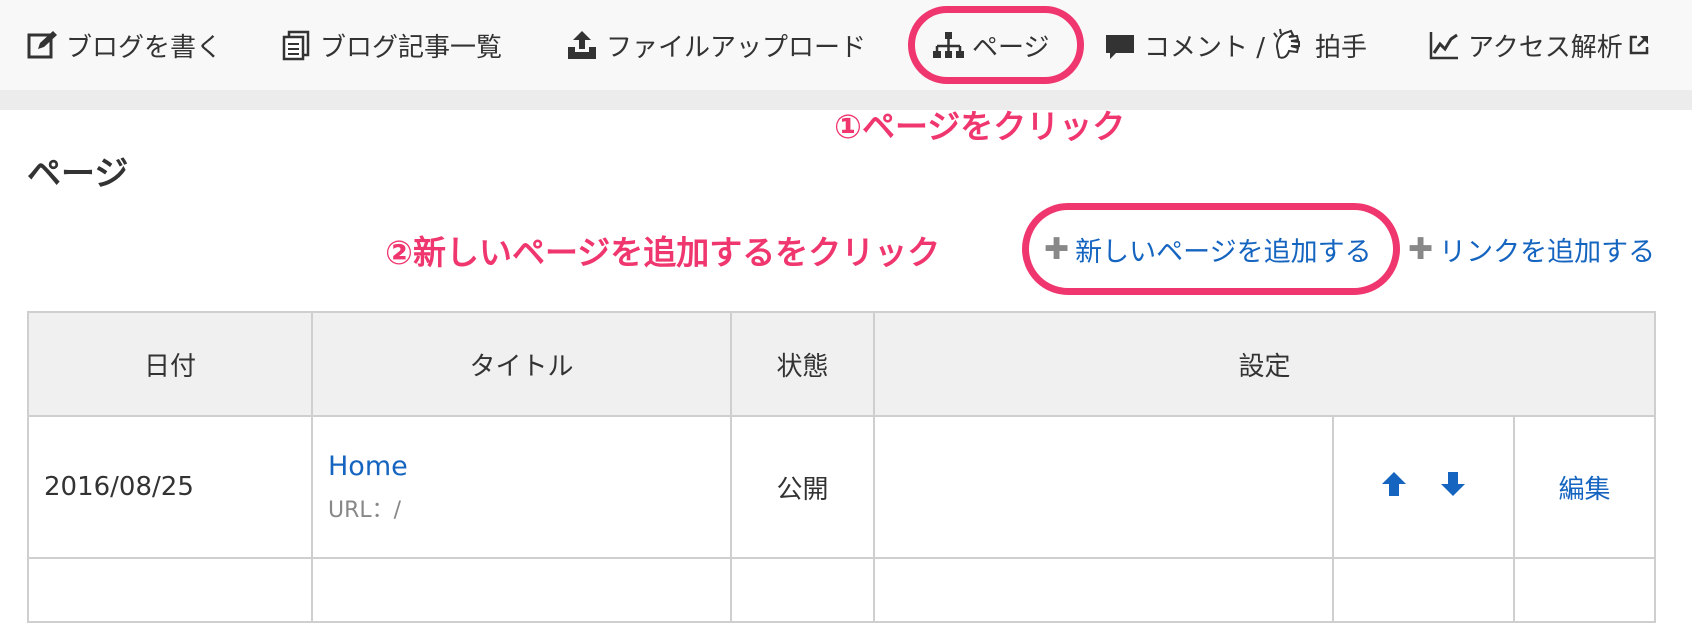 The width and height of the screenshot is (1692, 636). I want to click on nav-post-list: ブログ記事一覧, so click(391, 45).